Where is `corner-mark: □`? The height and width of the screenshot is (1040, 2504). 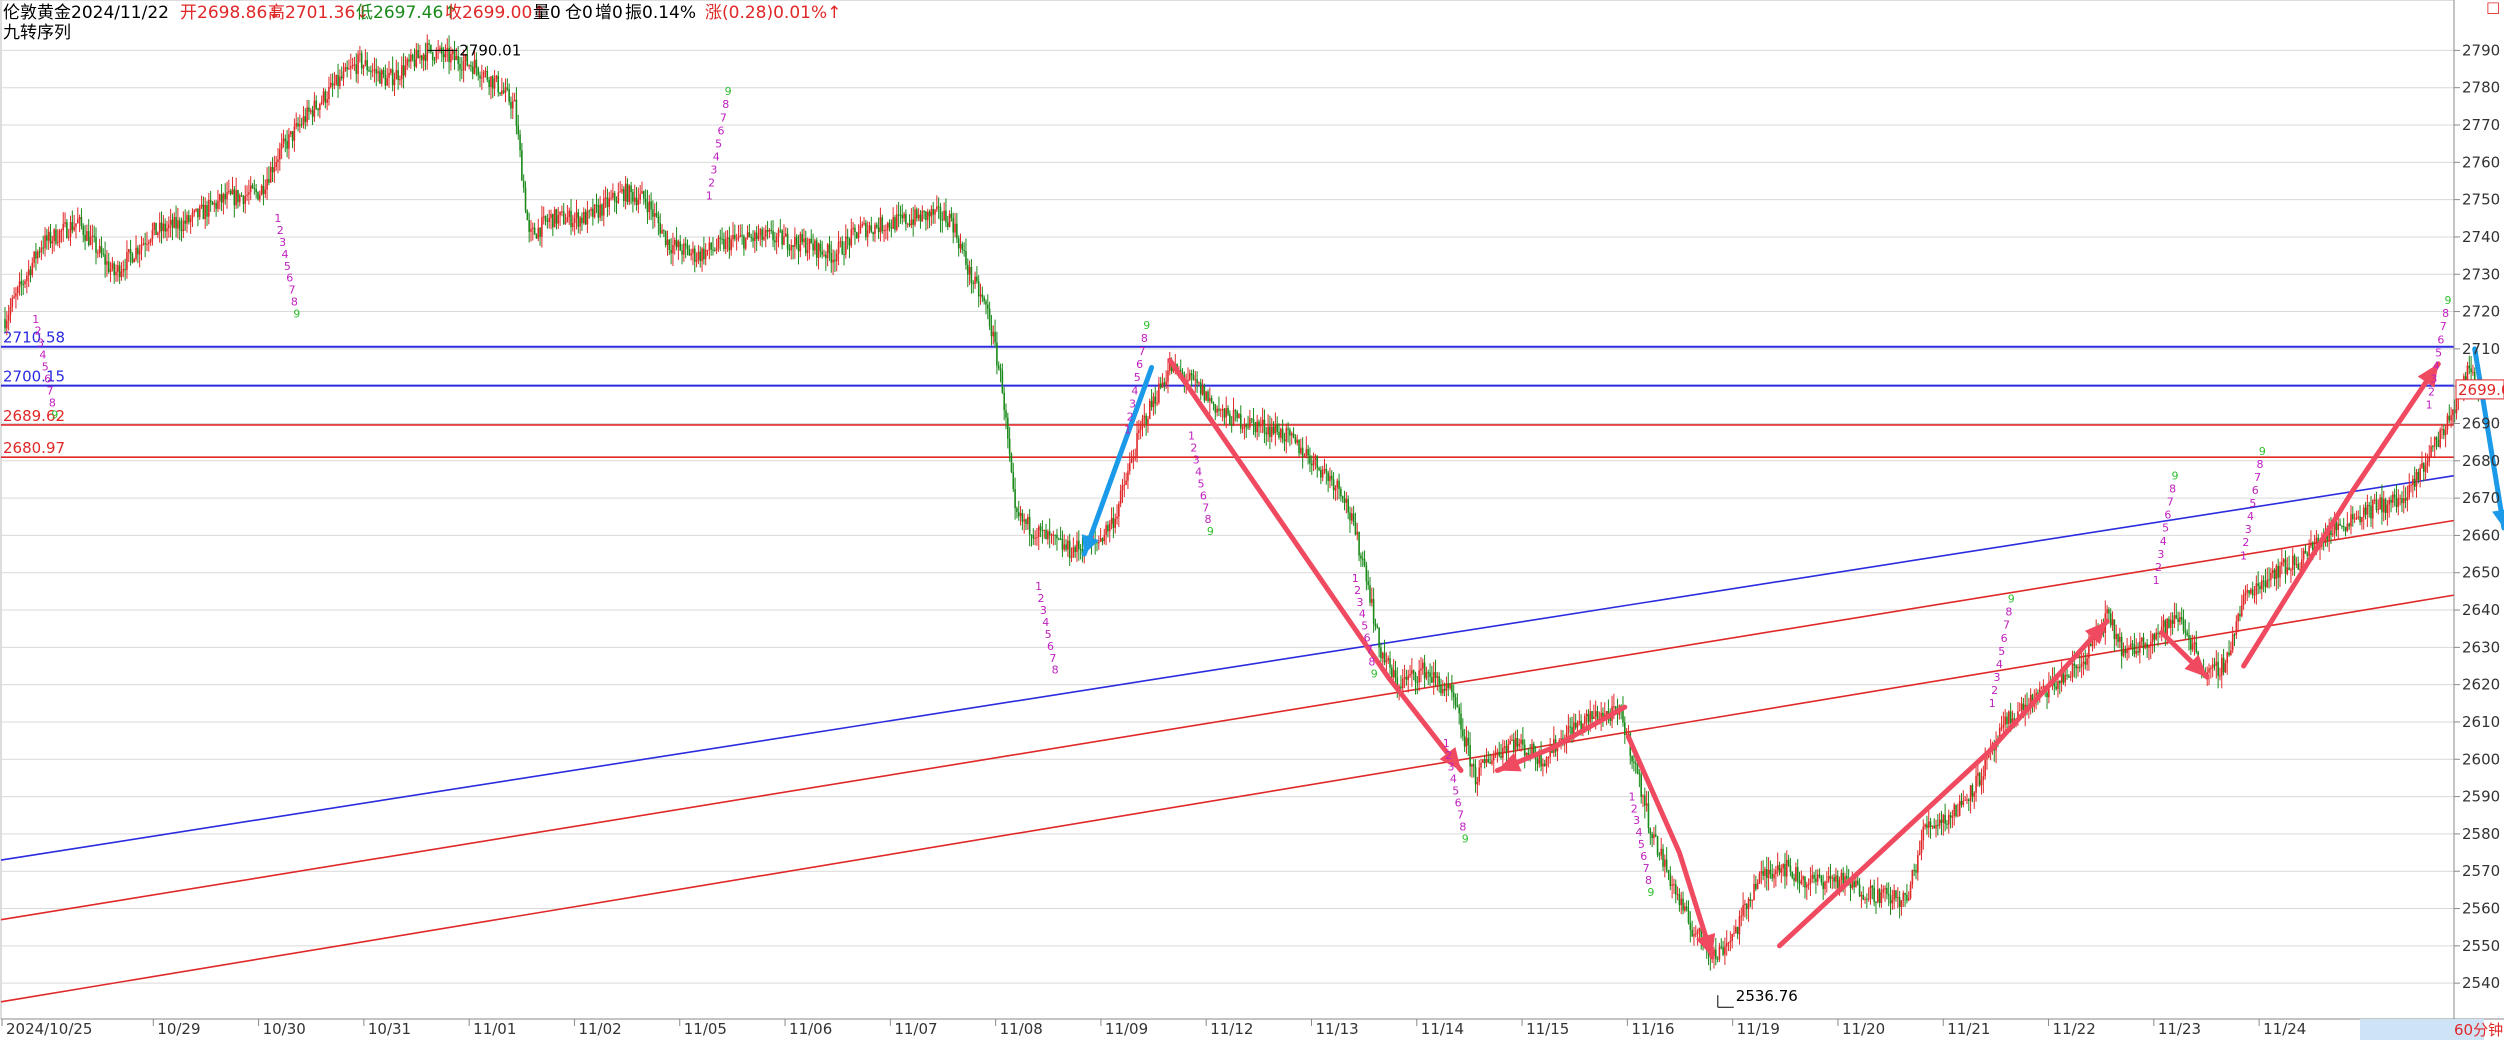 corner-mark: □ is located at coordinates (2493, 8).